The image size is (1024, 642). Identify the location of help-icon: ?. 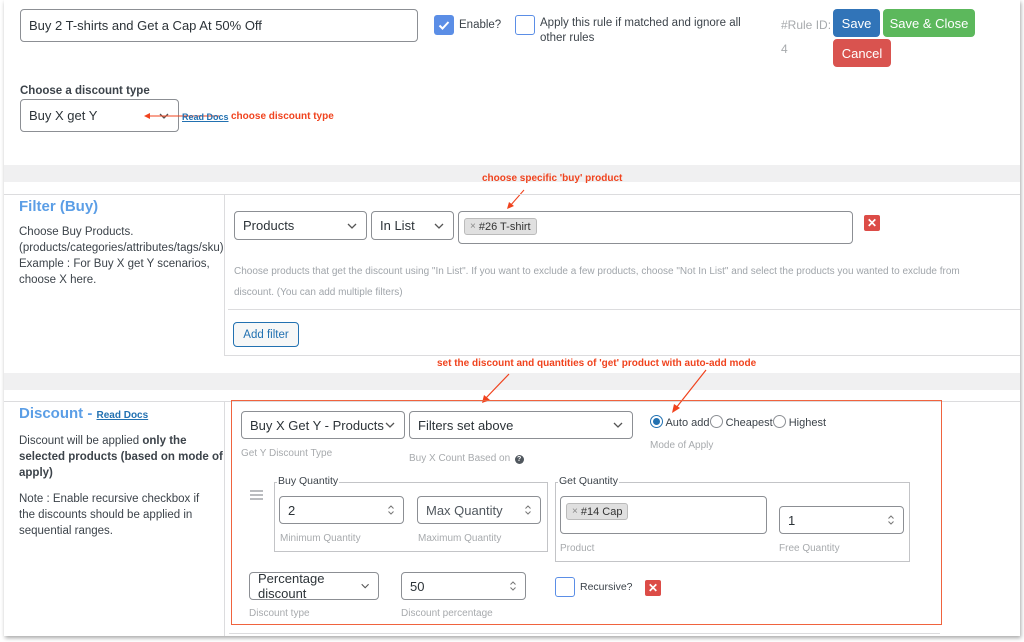
(519, 459).